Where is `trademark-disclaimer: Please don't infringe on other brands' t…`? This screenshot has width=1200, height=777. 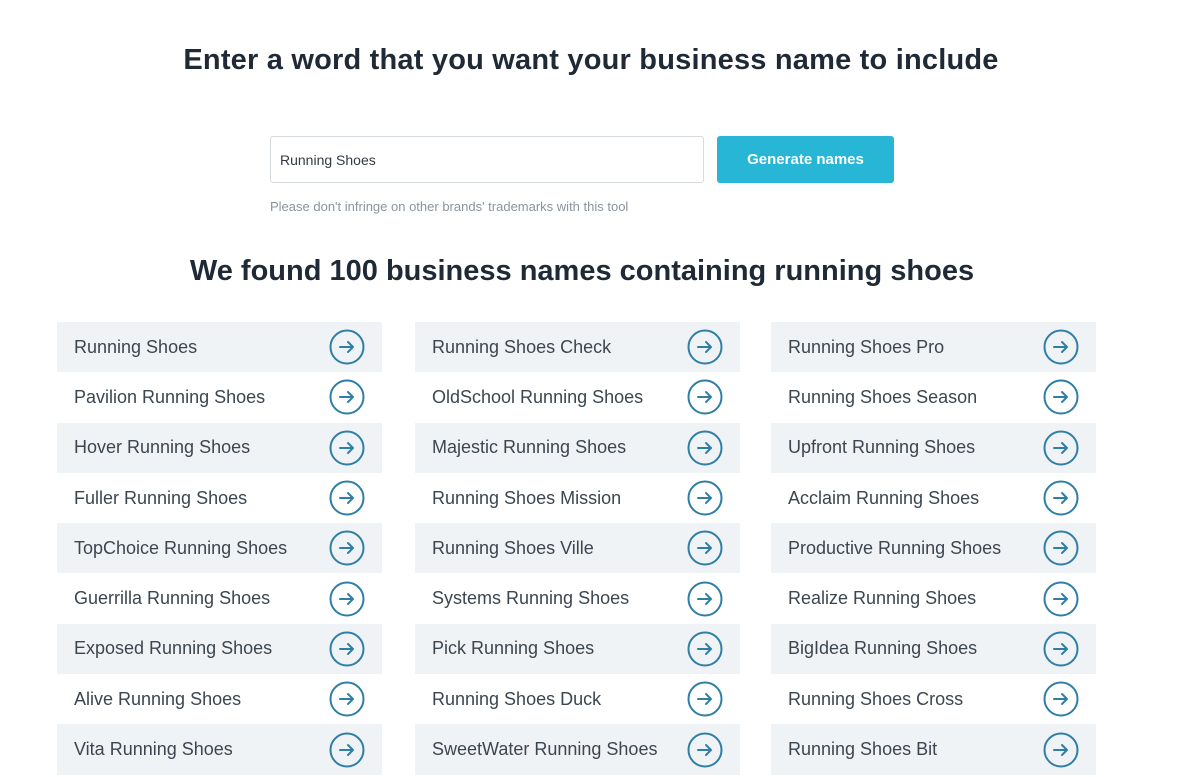
trademark-disclaimer: Please don't infringe on other brands' t… is located at coordinates (449, 206).